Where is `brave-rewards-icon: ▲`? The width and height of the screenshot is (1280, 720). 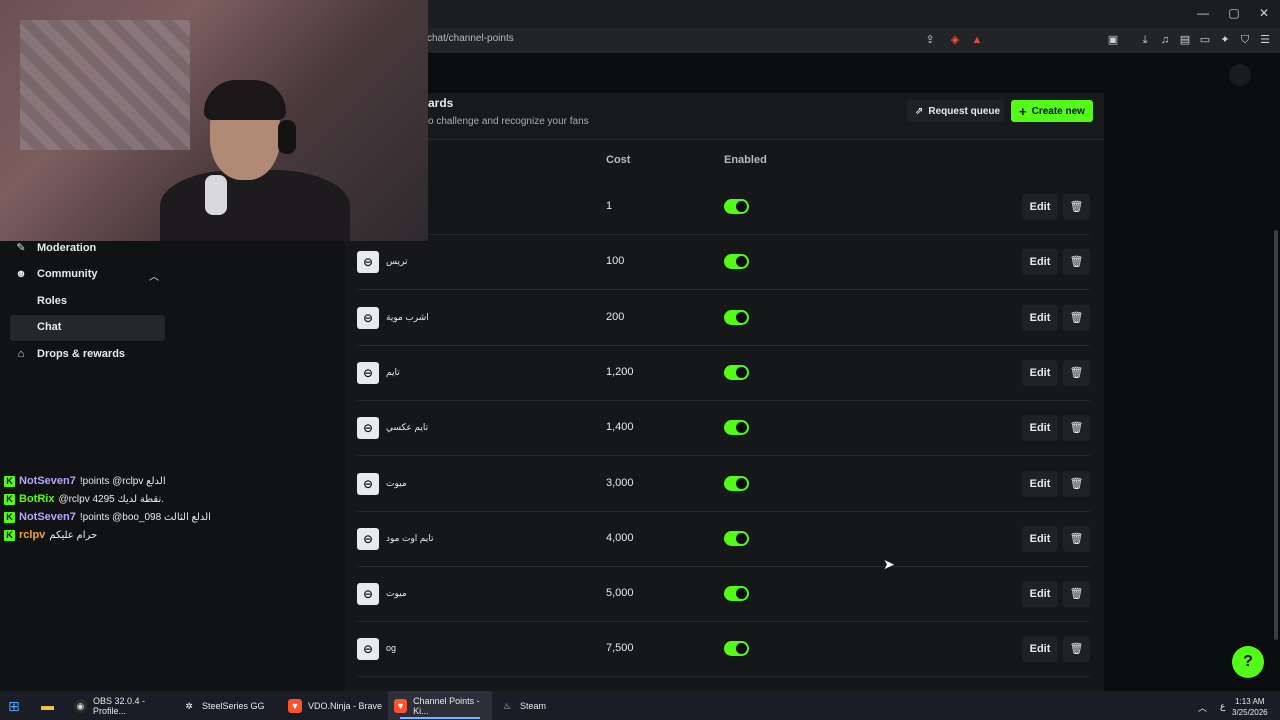 brave-rewards-icon: ▲ is located at coordinates (977, 40).